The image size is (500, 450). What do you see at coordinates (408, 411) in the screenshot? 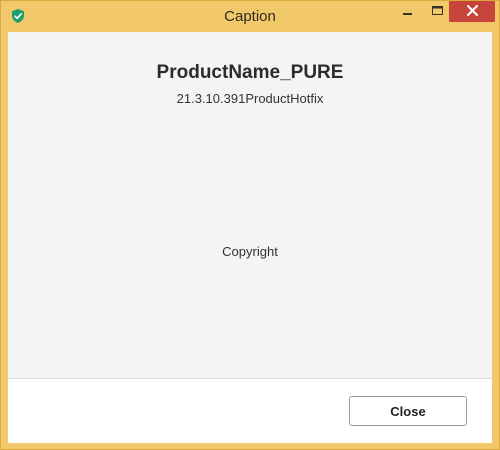
I see `close-button: Close` at bounding box center [408, 411].